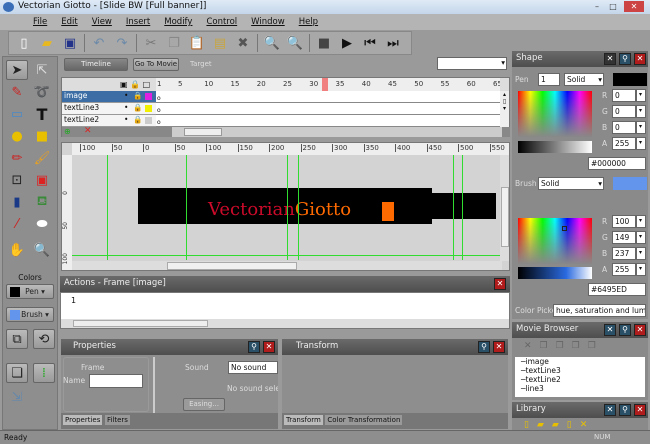  Describe the element at coordinates (17, 158) in the screenshot. I see `pencil-draw-icon: ✏` at that location.